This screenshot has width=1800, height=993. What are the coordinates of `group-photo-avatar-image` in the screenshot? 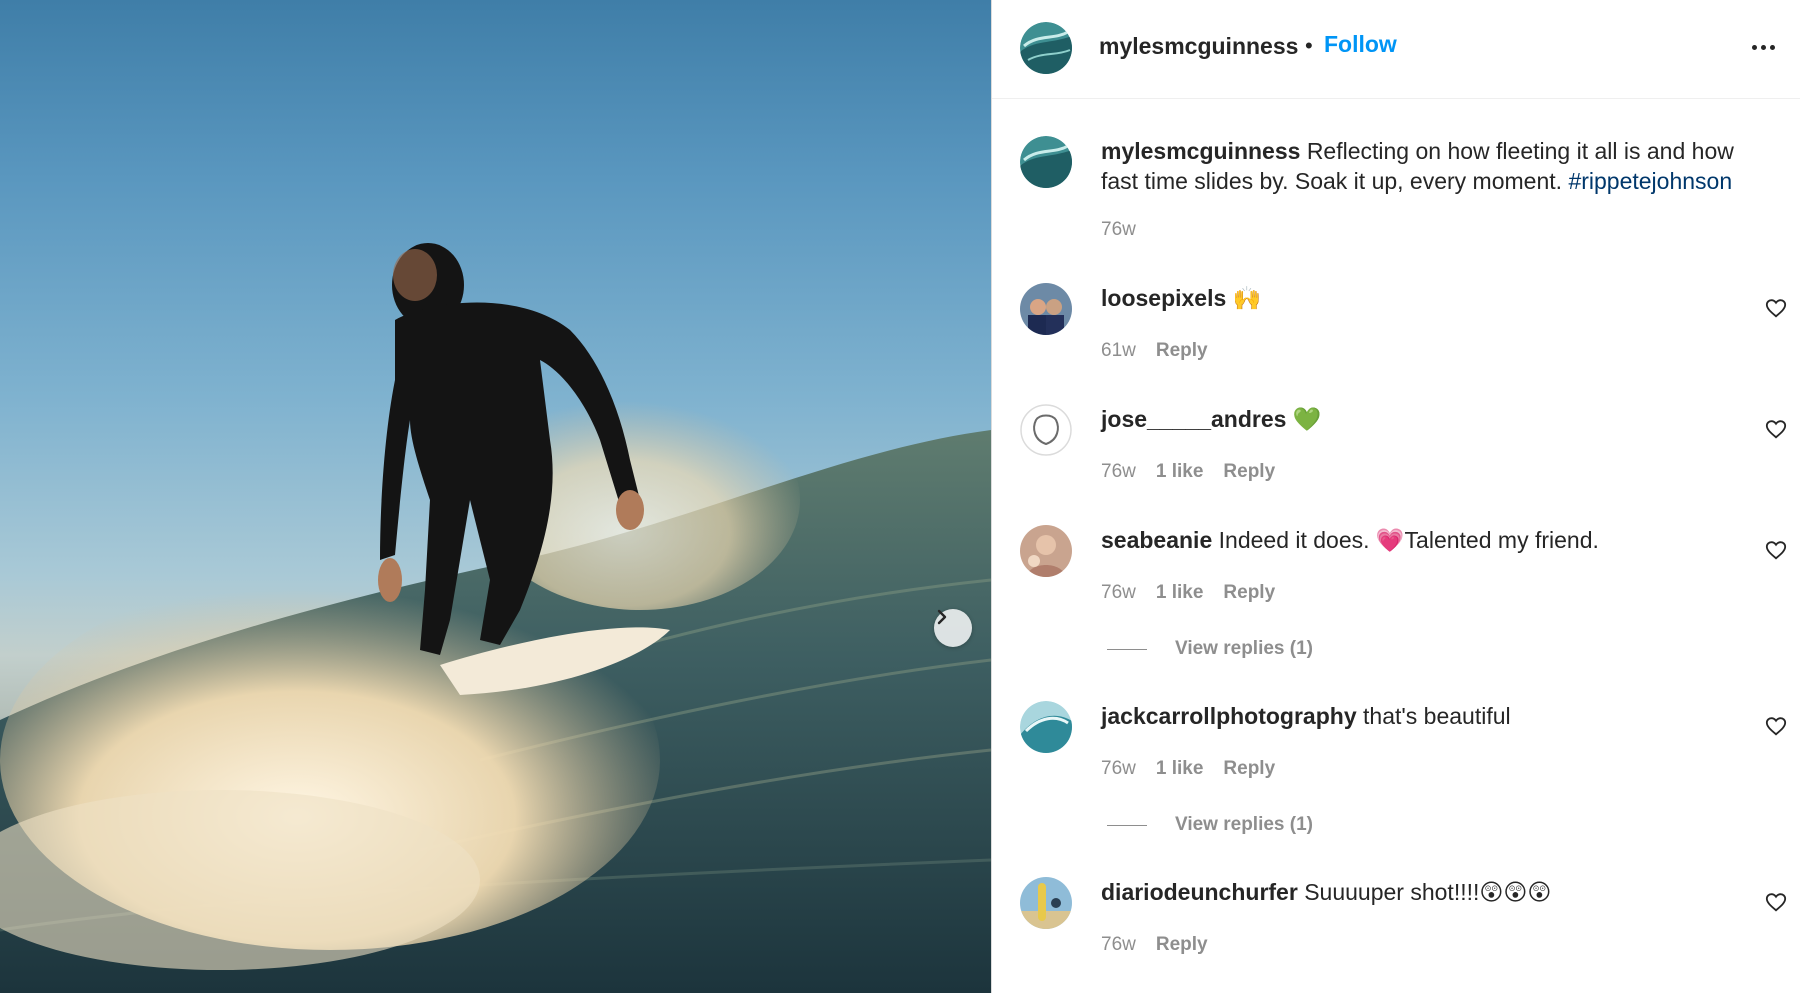 It's located at (1046, 309).